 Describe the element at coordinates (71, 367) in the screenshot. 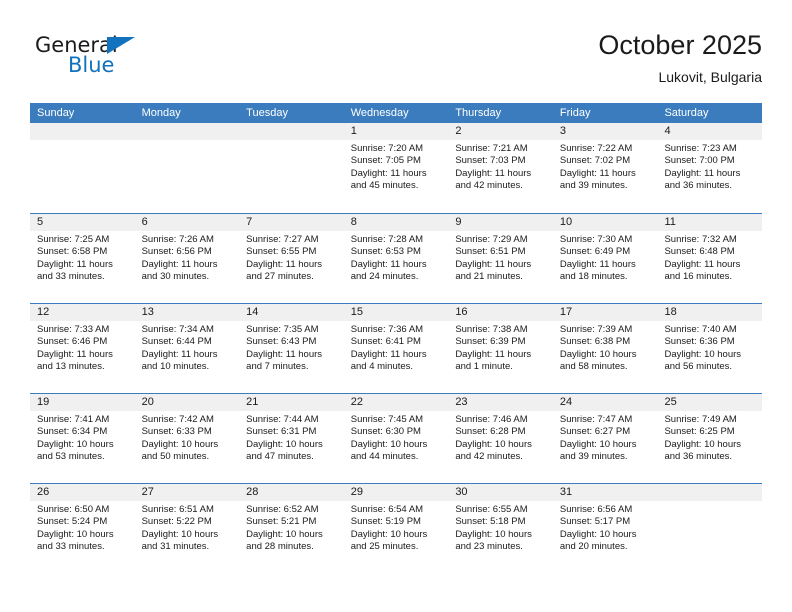

I see `day-daylight-cont-text: and 13 minutes.` at that location.